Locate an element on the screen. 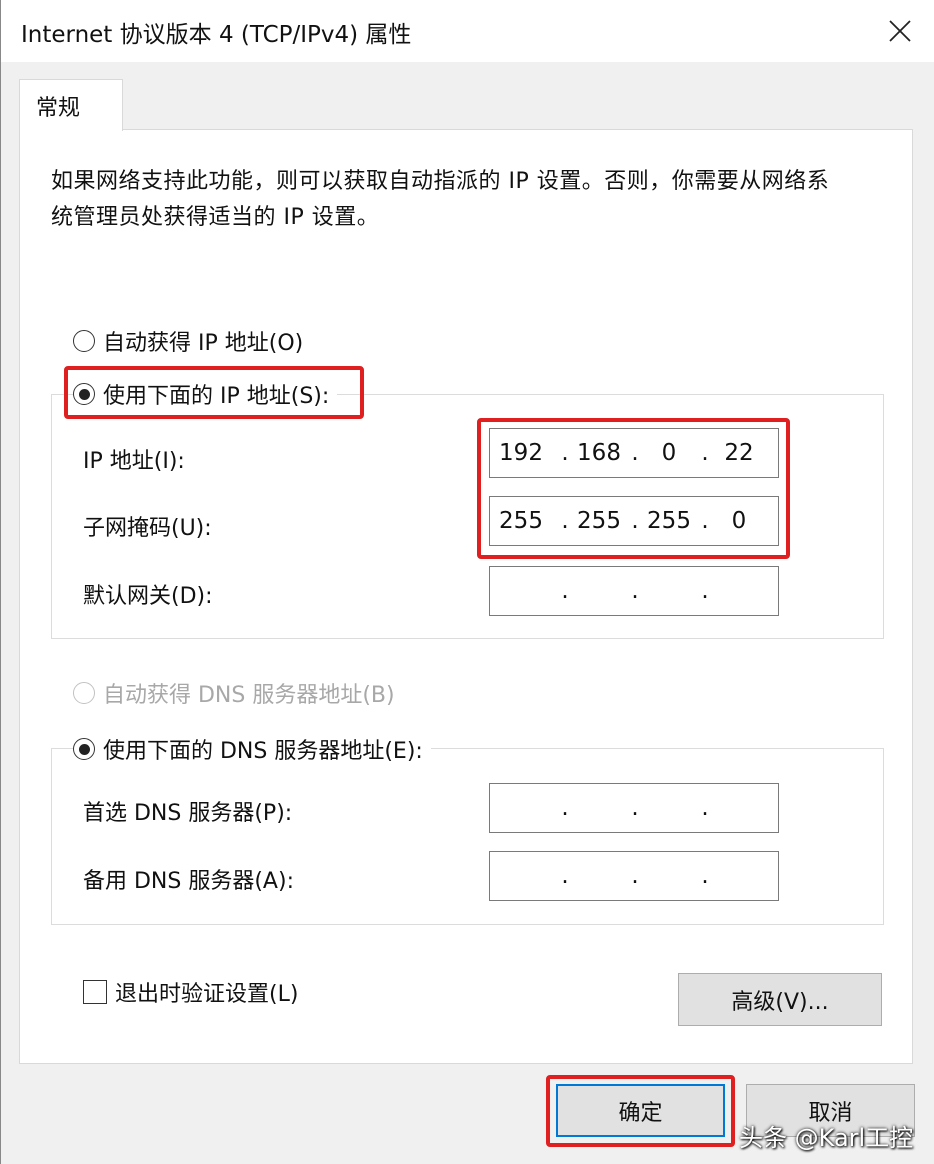  tab-general: 常规 is located at coordinates (71, 105).